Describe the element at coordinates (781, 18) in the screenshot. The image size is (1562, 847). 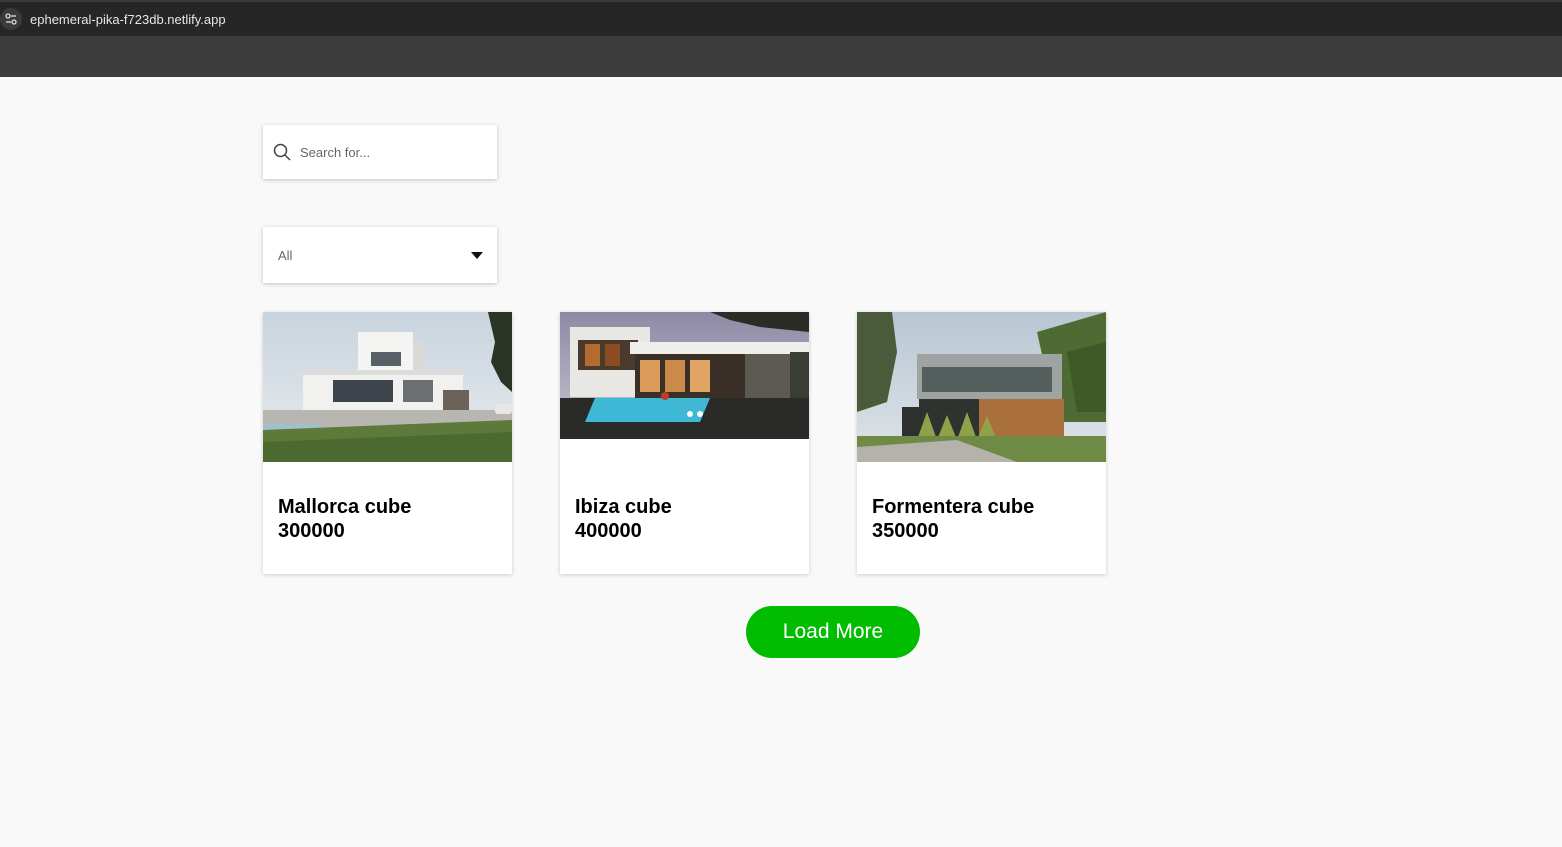
I see `browser-address-bar: ephemeral-pika-f723db.netlify.app` at that location.